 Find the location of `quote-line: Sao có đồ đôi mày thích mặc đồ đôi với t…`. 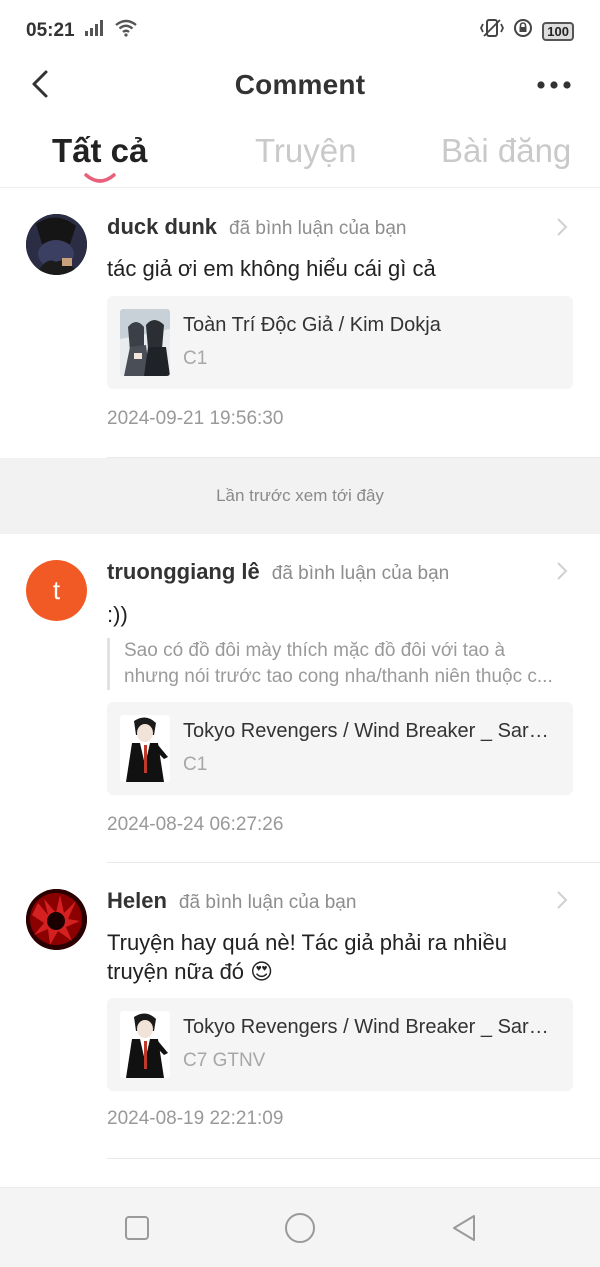

quote-line: Sao có đồ đôi mày thích mặc đồ đôi với t… is located at coordinates (315, 650).